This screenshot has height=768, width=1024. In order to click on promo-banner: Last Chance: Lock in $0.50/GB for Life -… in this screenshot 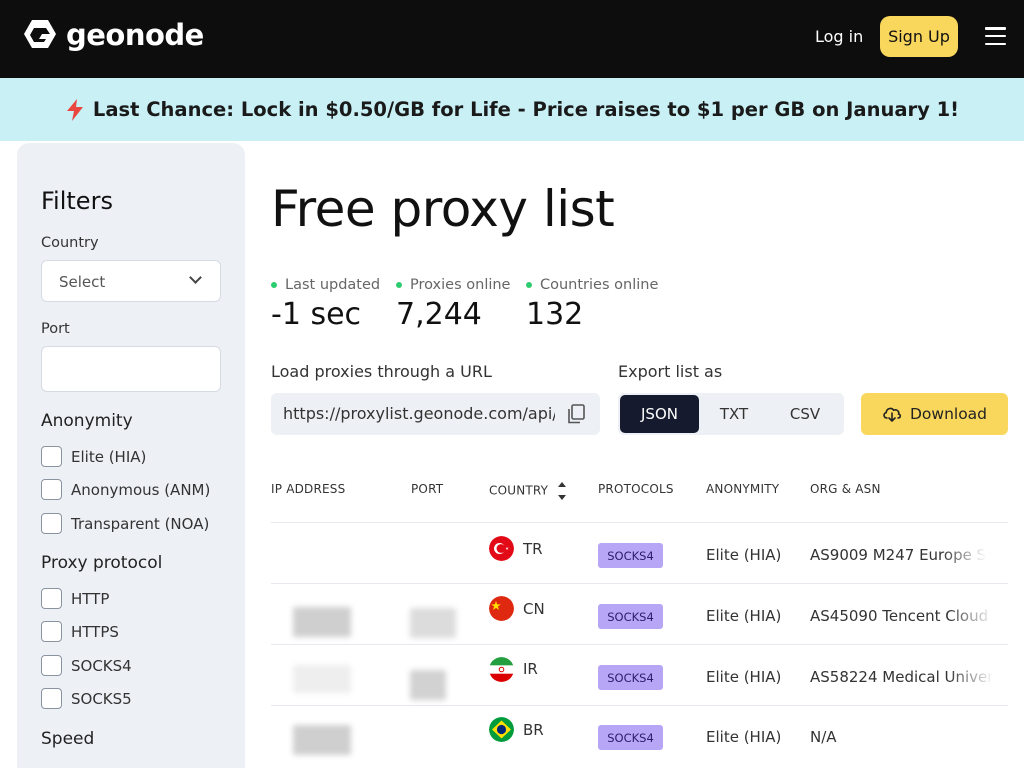, I will do `click(512, 109)`.